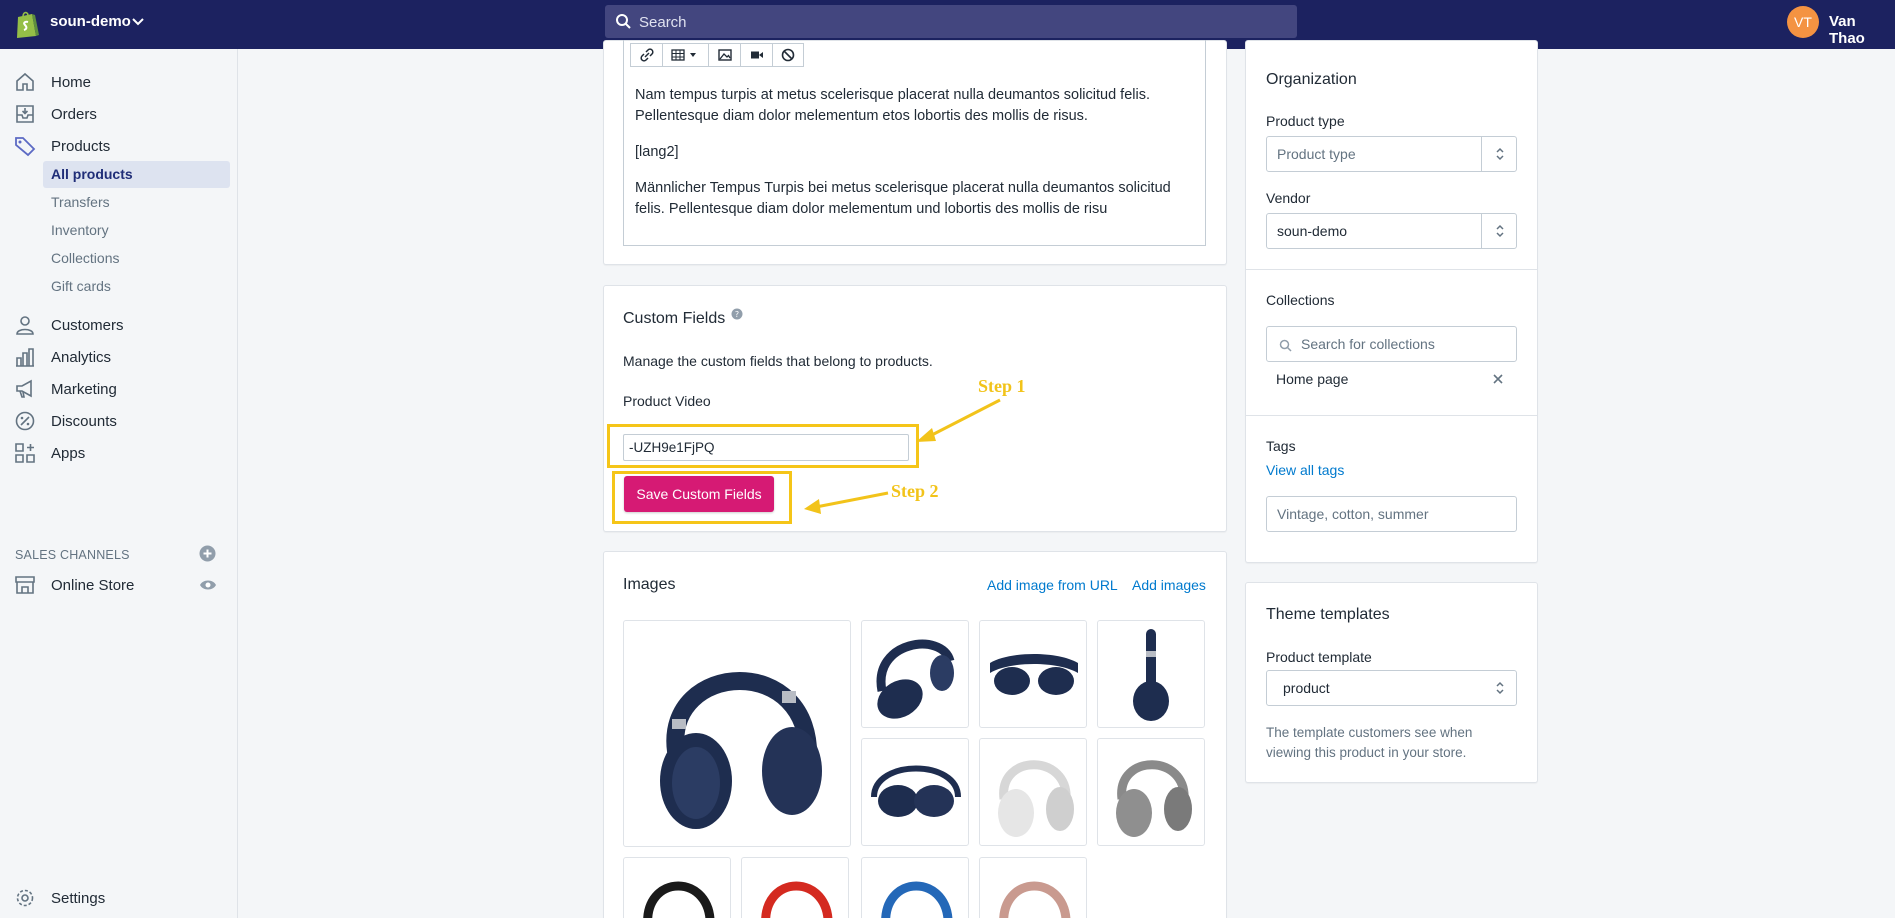 The width and height of the screenshot is (1895, 918). What do you see at coordinates (1036, 798) in the screenshot?
I see `headphones-white-image` at bounding box center [1036, 798].